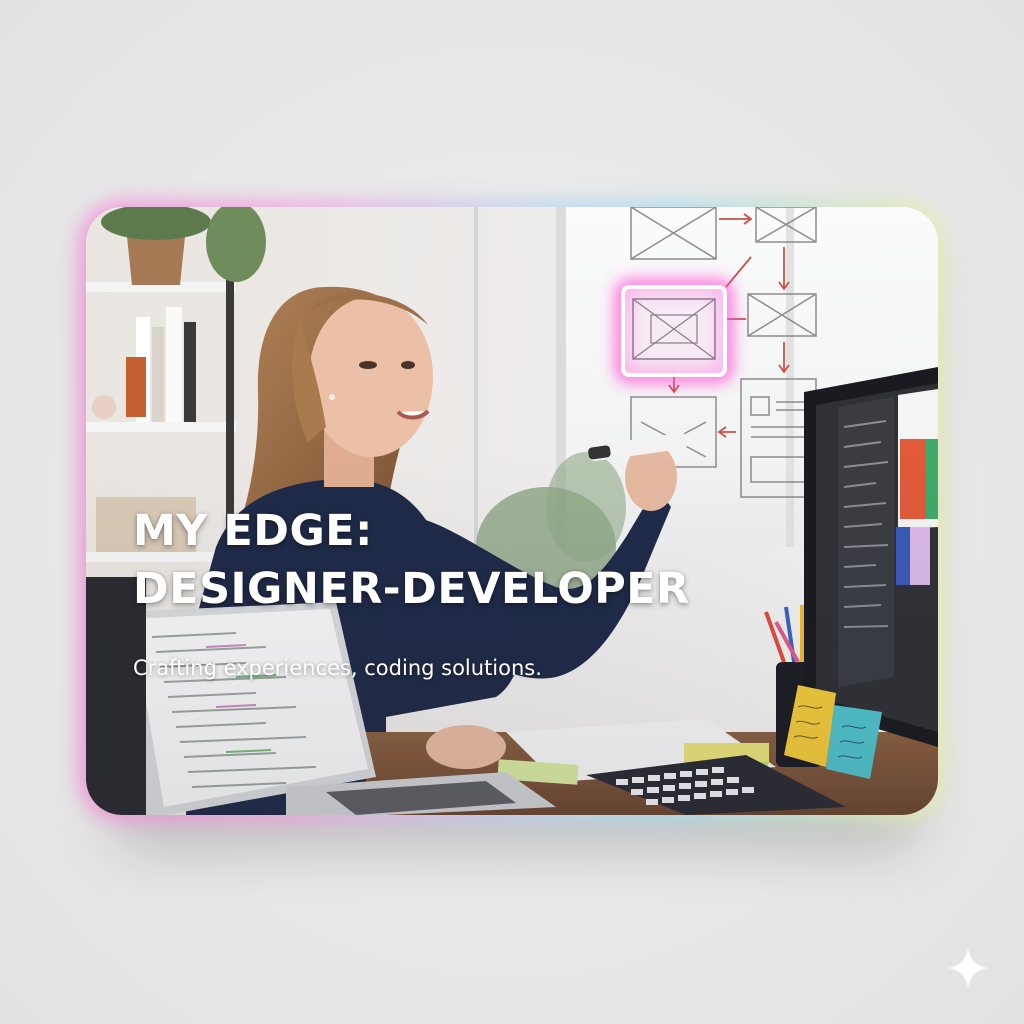 This screenshot has height=1024, width=1024. What do you see at coordinates (411, 560) in the screenshot?
I see `card-headline: MY EDGE: DESIGNER-DEVELOPER` at bounding box center [411, 560].